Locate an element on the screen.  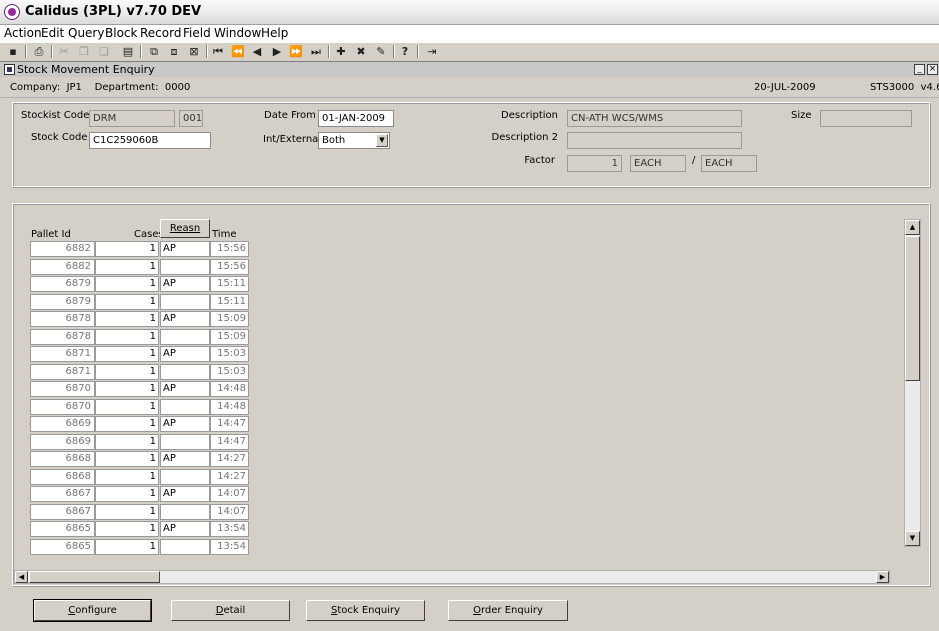
menu-block: Block is located at coordinates (121, 33).